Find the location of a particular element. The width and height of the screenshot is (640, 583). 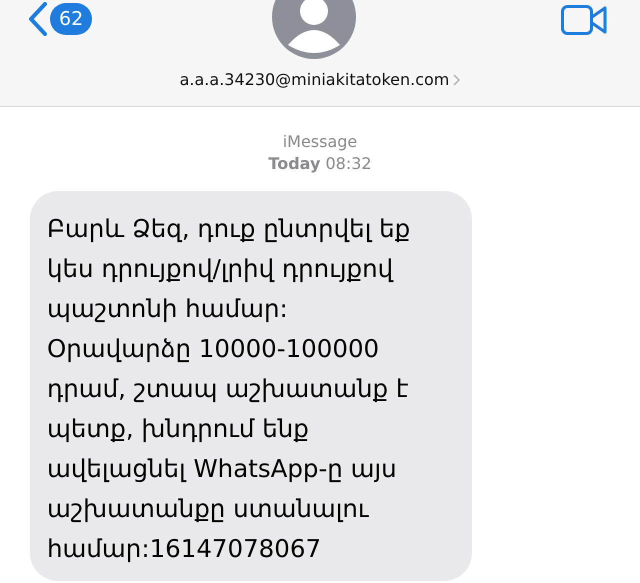

chevron-right-icon is located at coordinates (456, 80).